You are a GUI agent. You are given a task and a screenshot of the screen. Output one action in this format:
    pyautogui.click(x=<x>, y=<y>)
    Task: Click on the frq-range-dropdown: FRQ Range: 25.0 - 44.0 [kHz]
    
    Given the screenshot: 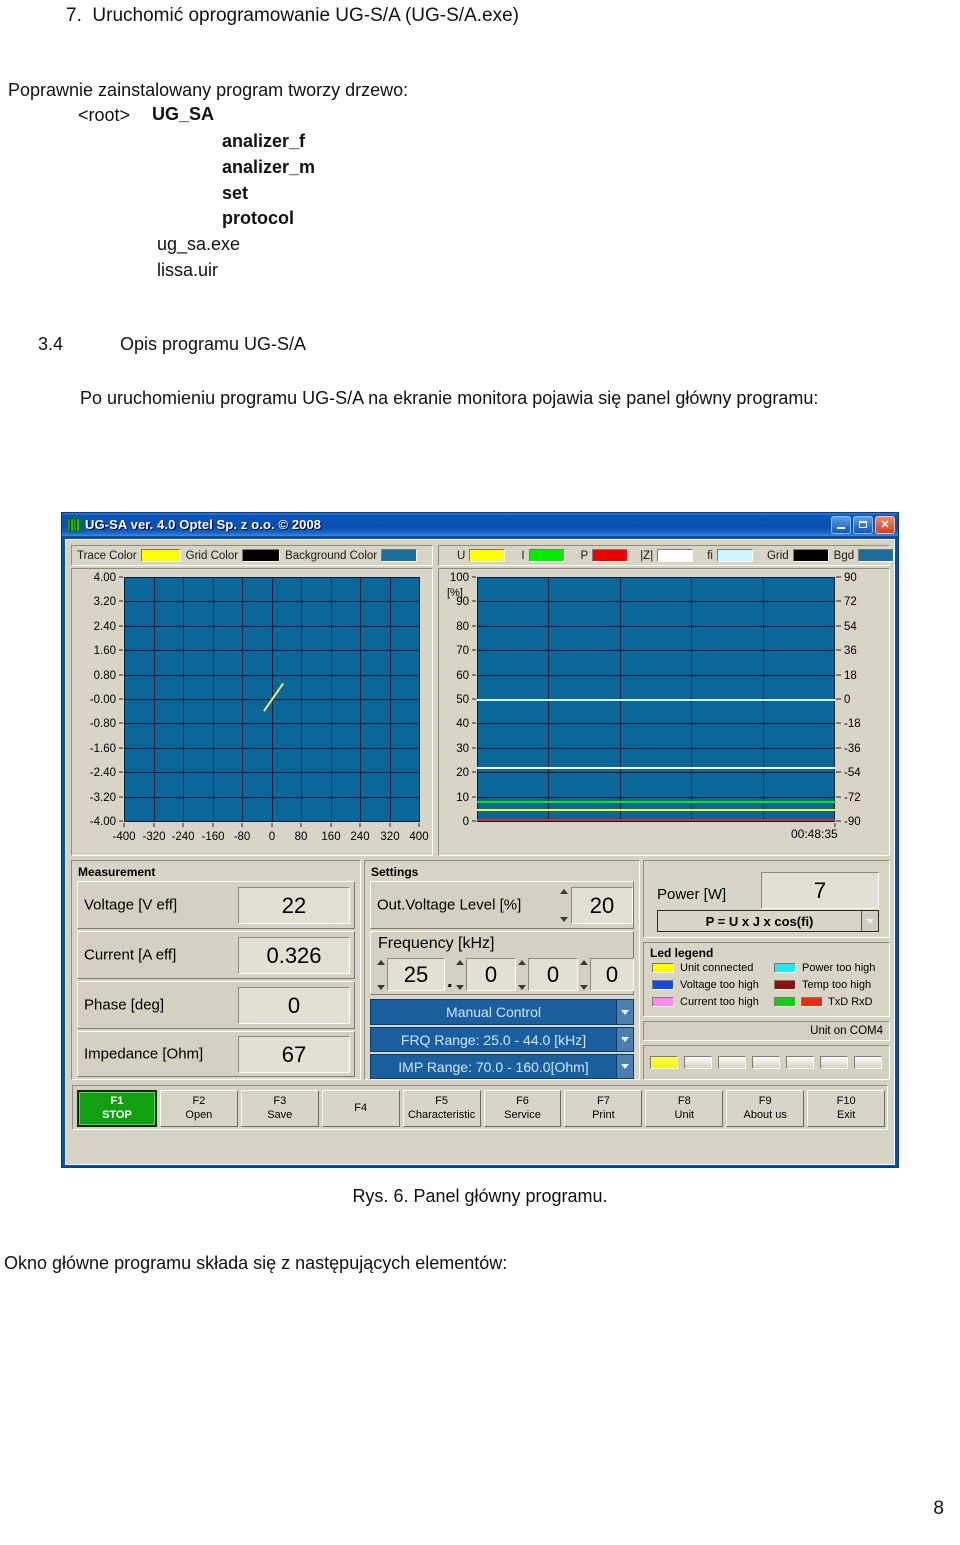 What is the action you would take?
    pyautogui.click(x=502, y=1039)
    